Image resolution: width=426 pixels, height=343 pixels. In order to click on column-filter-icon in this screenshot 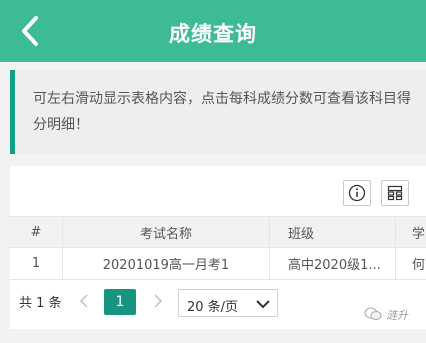, I will do `click(395, 193)`.